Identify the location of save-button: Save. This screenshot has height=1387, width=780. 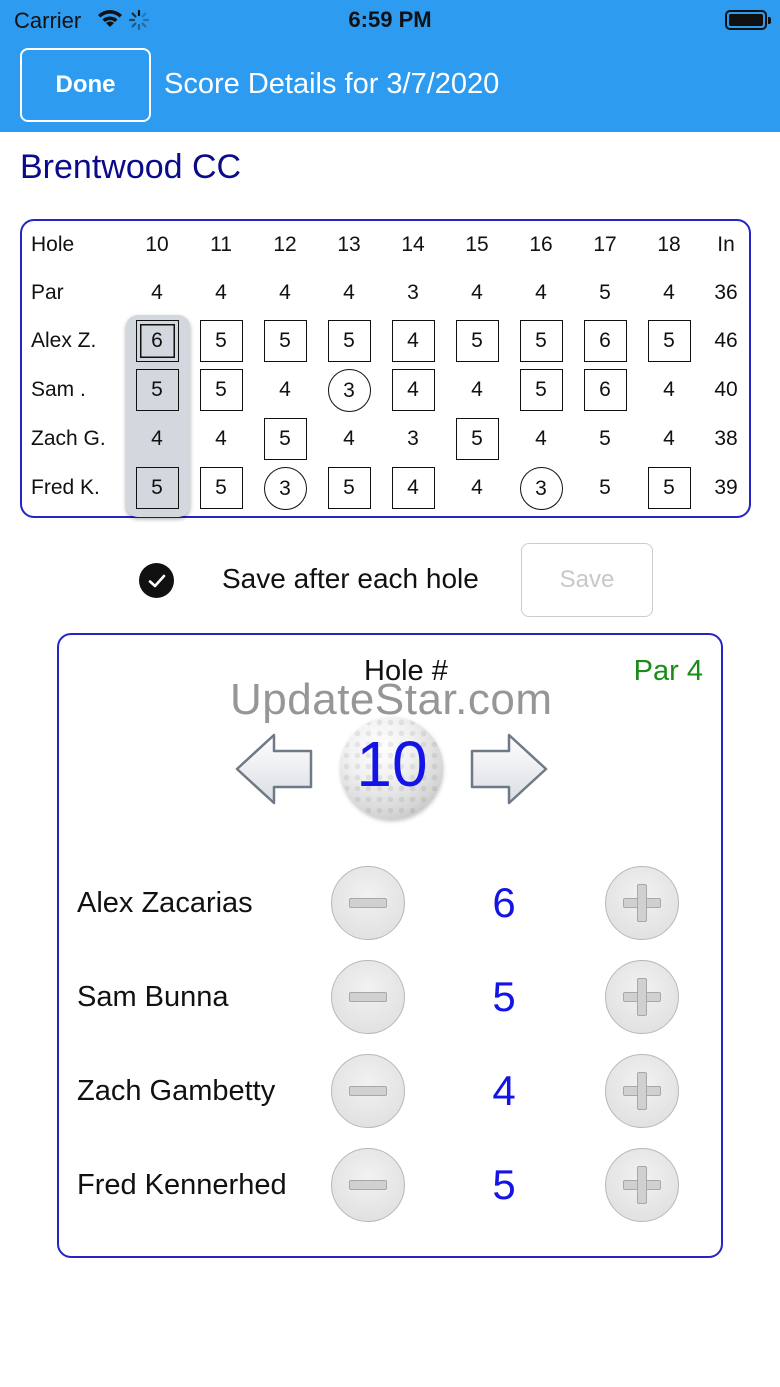
(587, 580).